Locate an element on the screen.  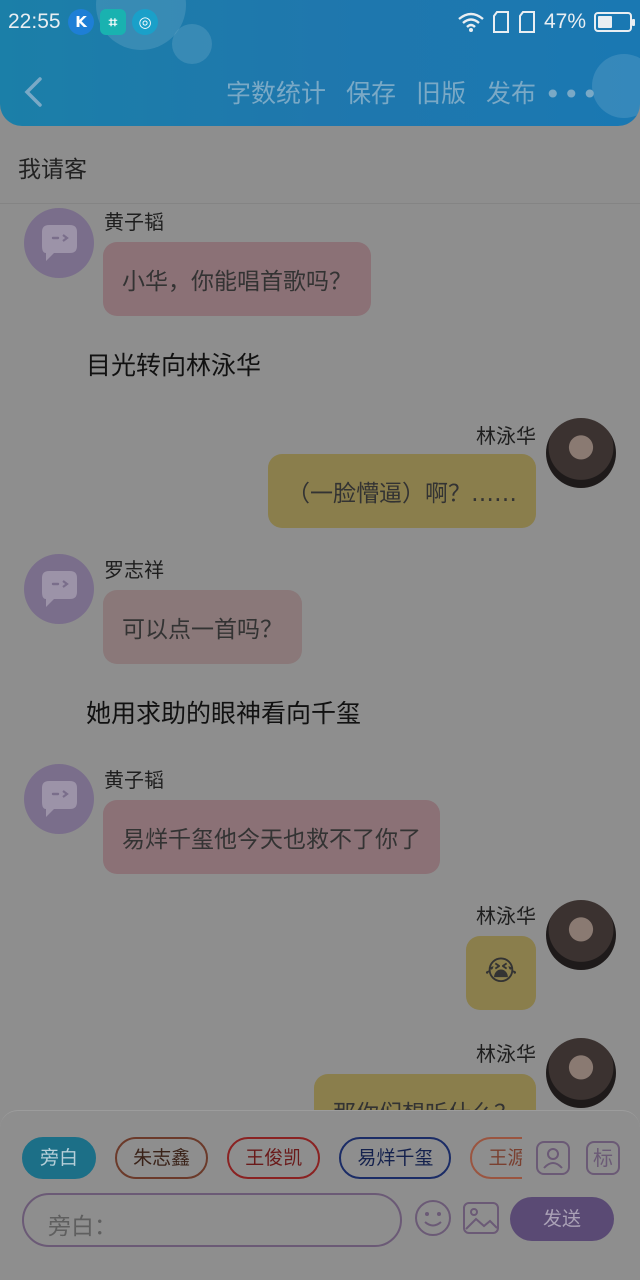
back-arrow-icon is located at coordinates (34, 92).